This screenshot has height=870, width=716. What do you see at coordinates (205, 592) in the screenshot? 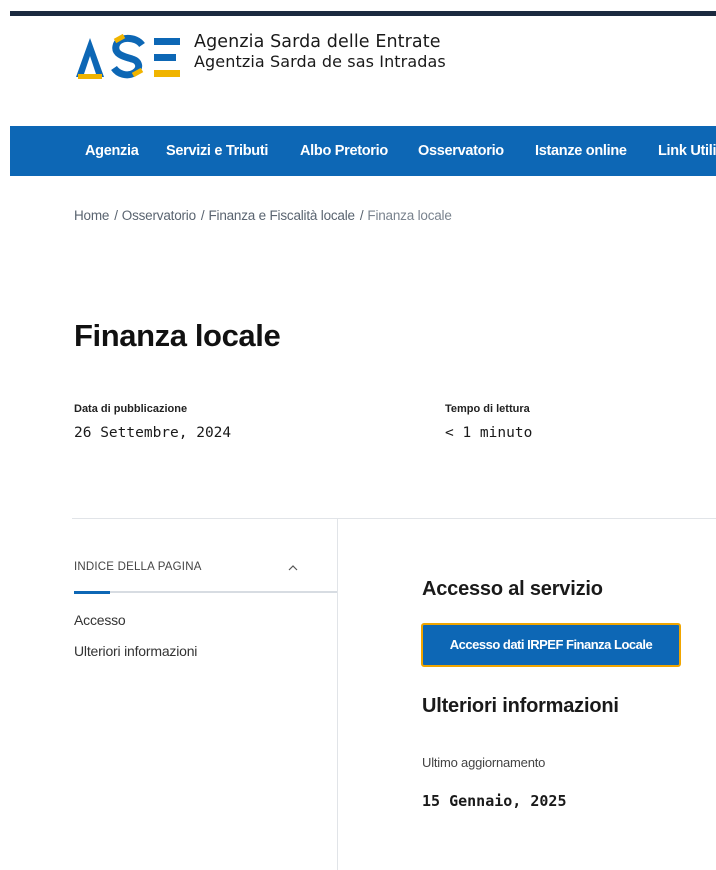
I see `toc-progress-track` at bounding box center [205, 592].